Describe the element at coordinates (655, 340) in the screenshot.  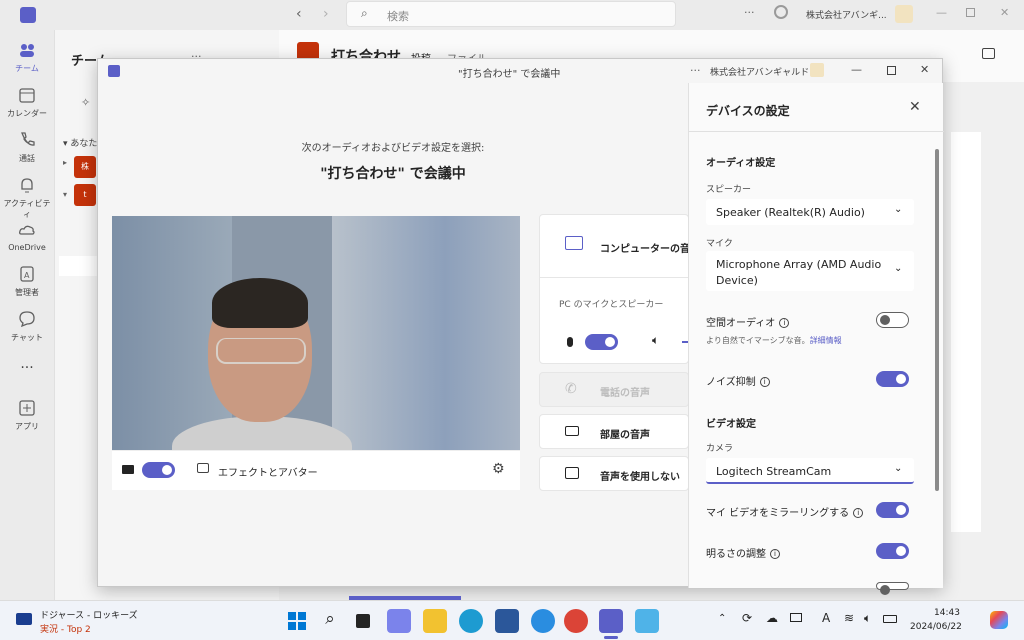
I see `speaker-icon: 🔈︎` at that location.